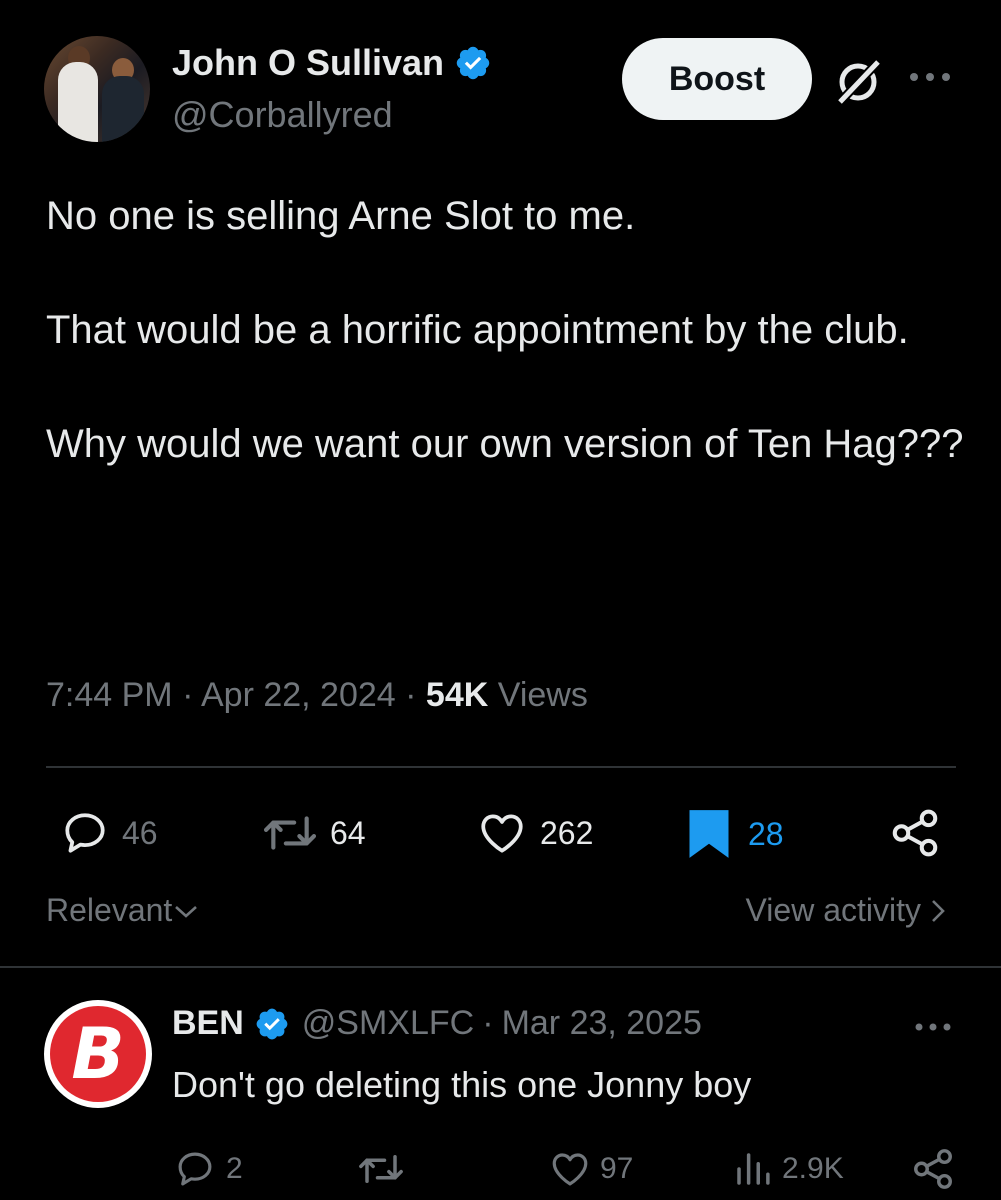 The image size is (1001, 1200). What do you see at coordinates (617, 1168) in the screenshot?
I see `reply-like-count: 97` at bounding box center [617, 1168].